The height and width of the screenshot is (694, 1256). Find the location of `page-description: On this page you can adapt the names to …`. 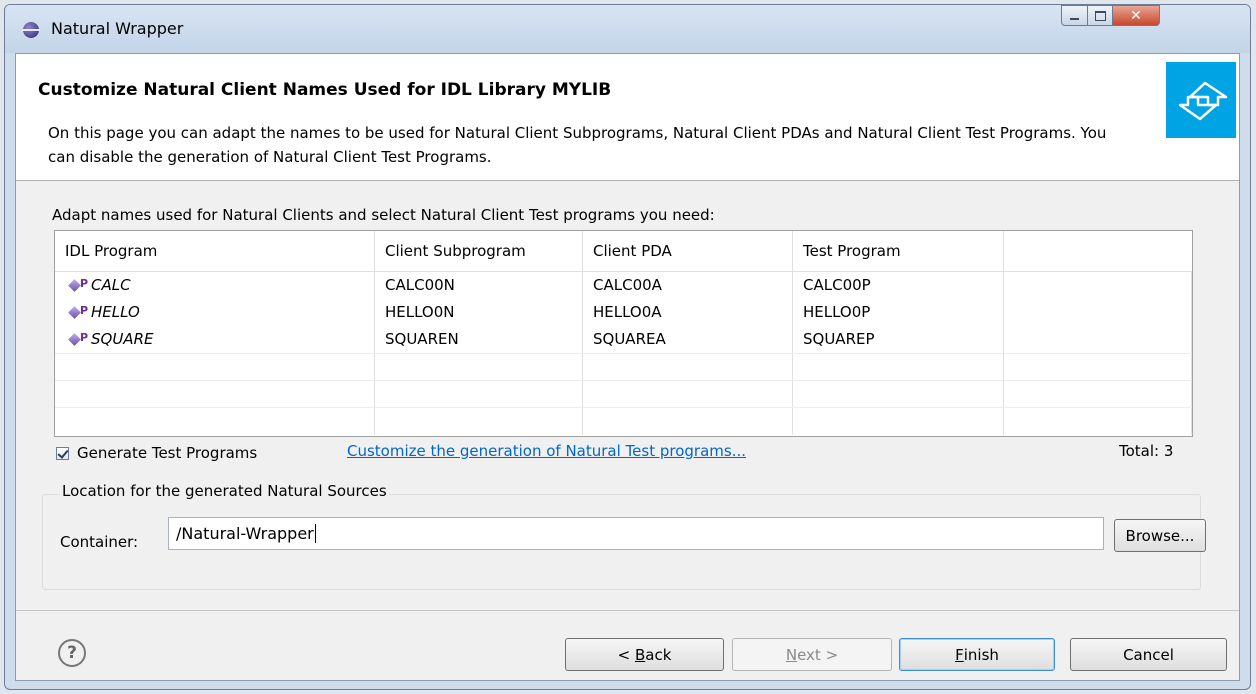

page-description: On this page you can adapt the names to … is located at coordinates (577, 145).